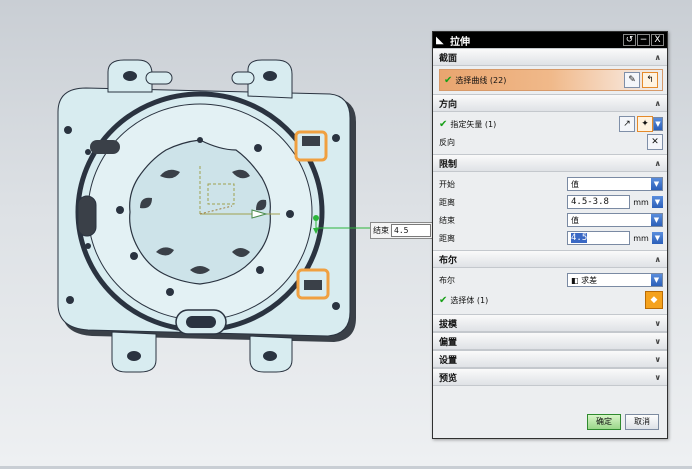  Describe the element at coordinates (448, 378) in the screenshot. I see `preview-label: 预览` at that location.